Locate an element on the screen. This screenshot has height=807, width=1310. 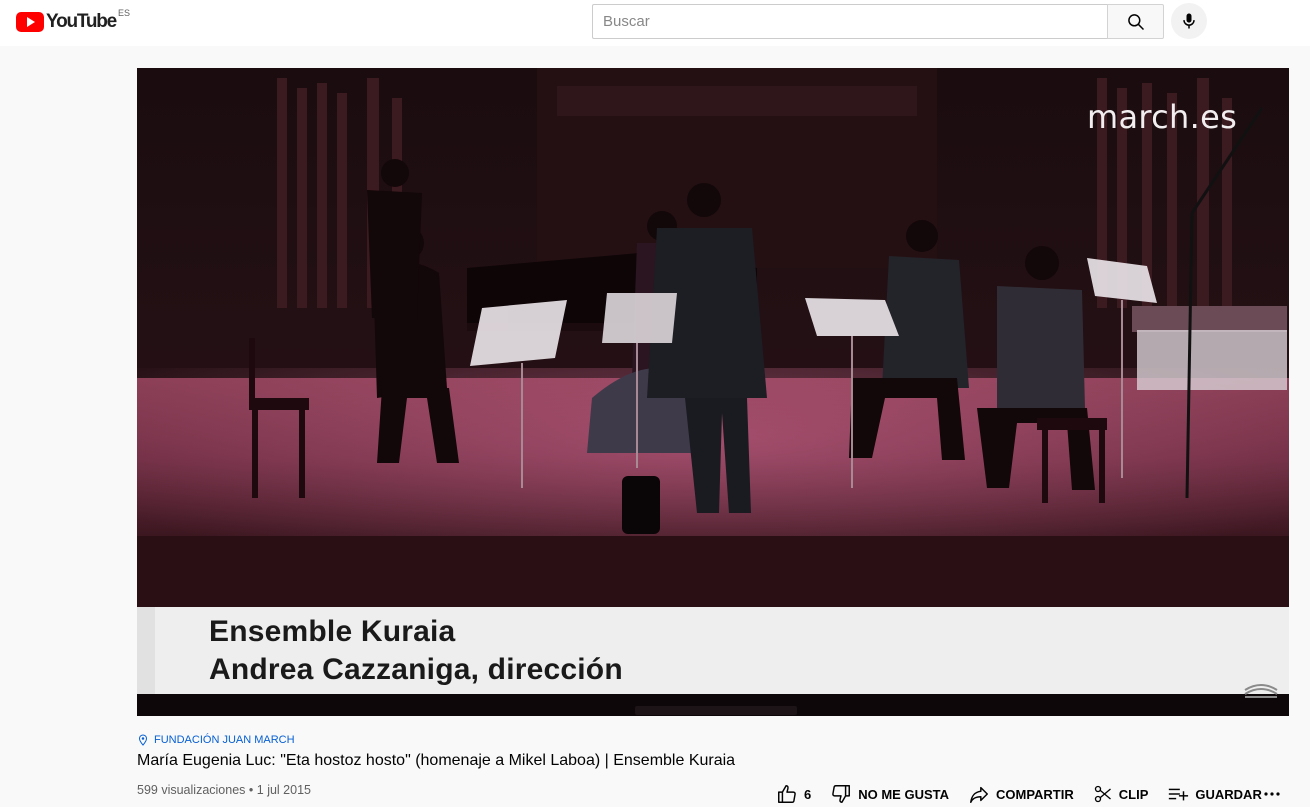
channel-tag-label: FUNDACIÓN JUAN MARCH is located at coordinates (224, 740).